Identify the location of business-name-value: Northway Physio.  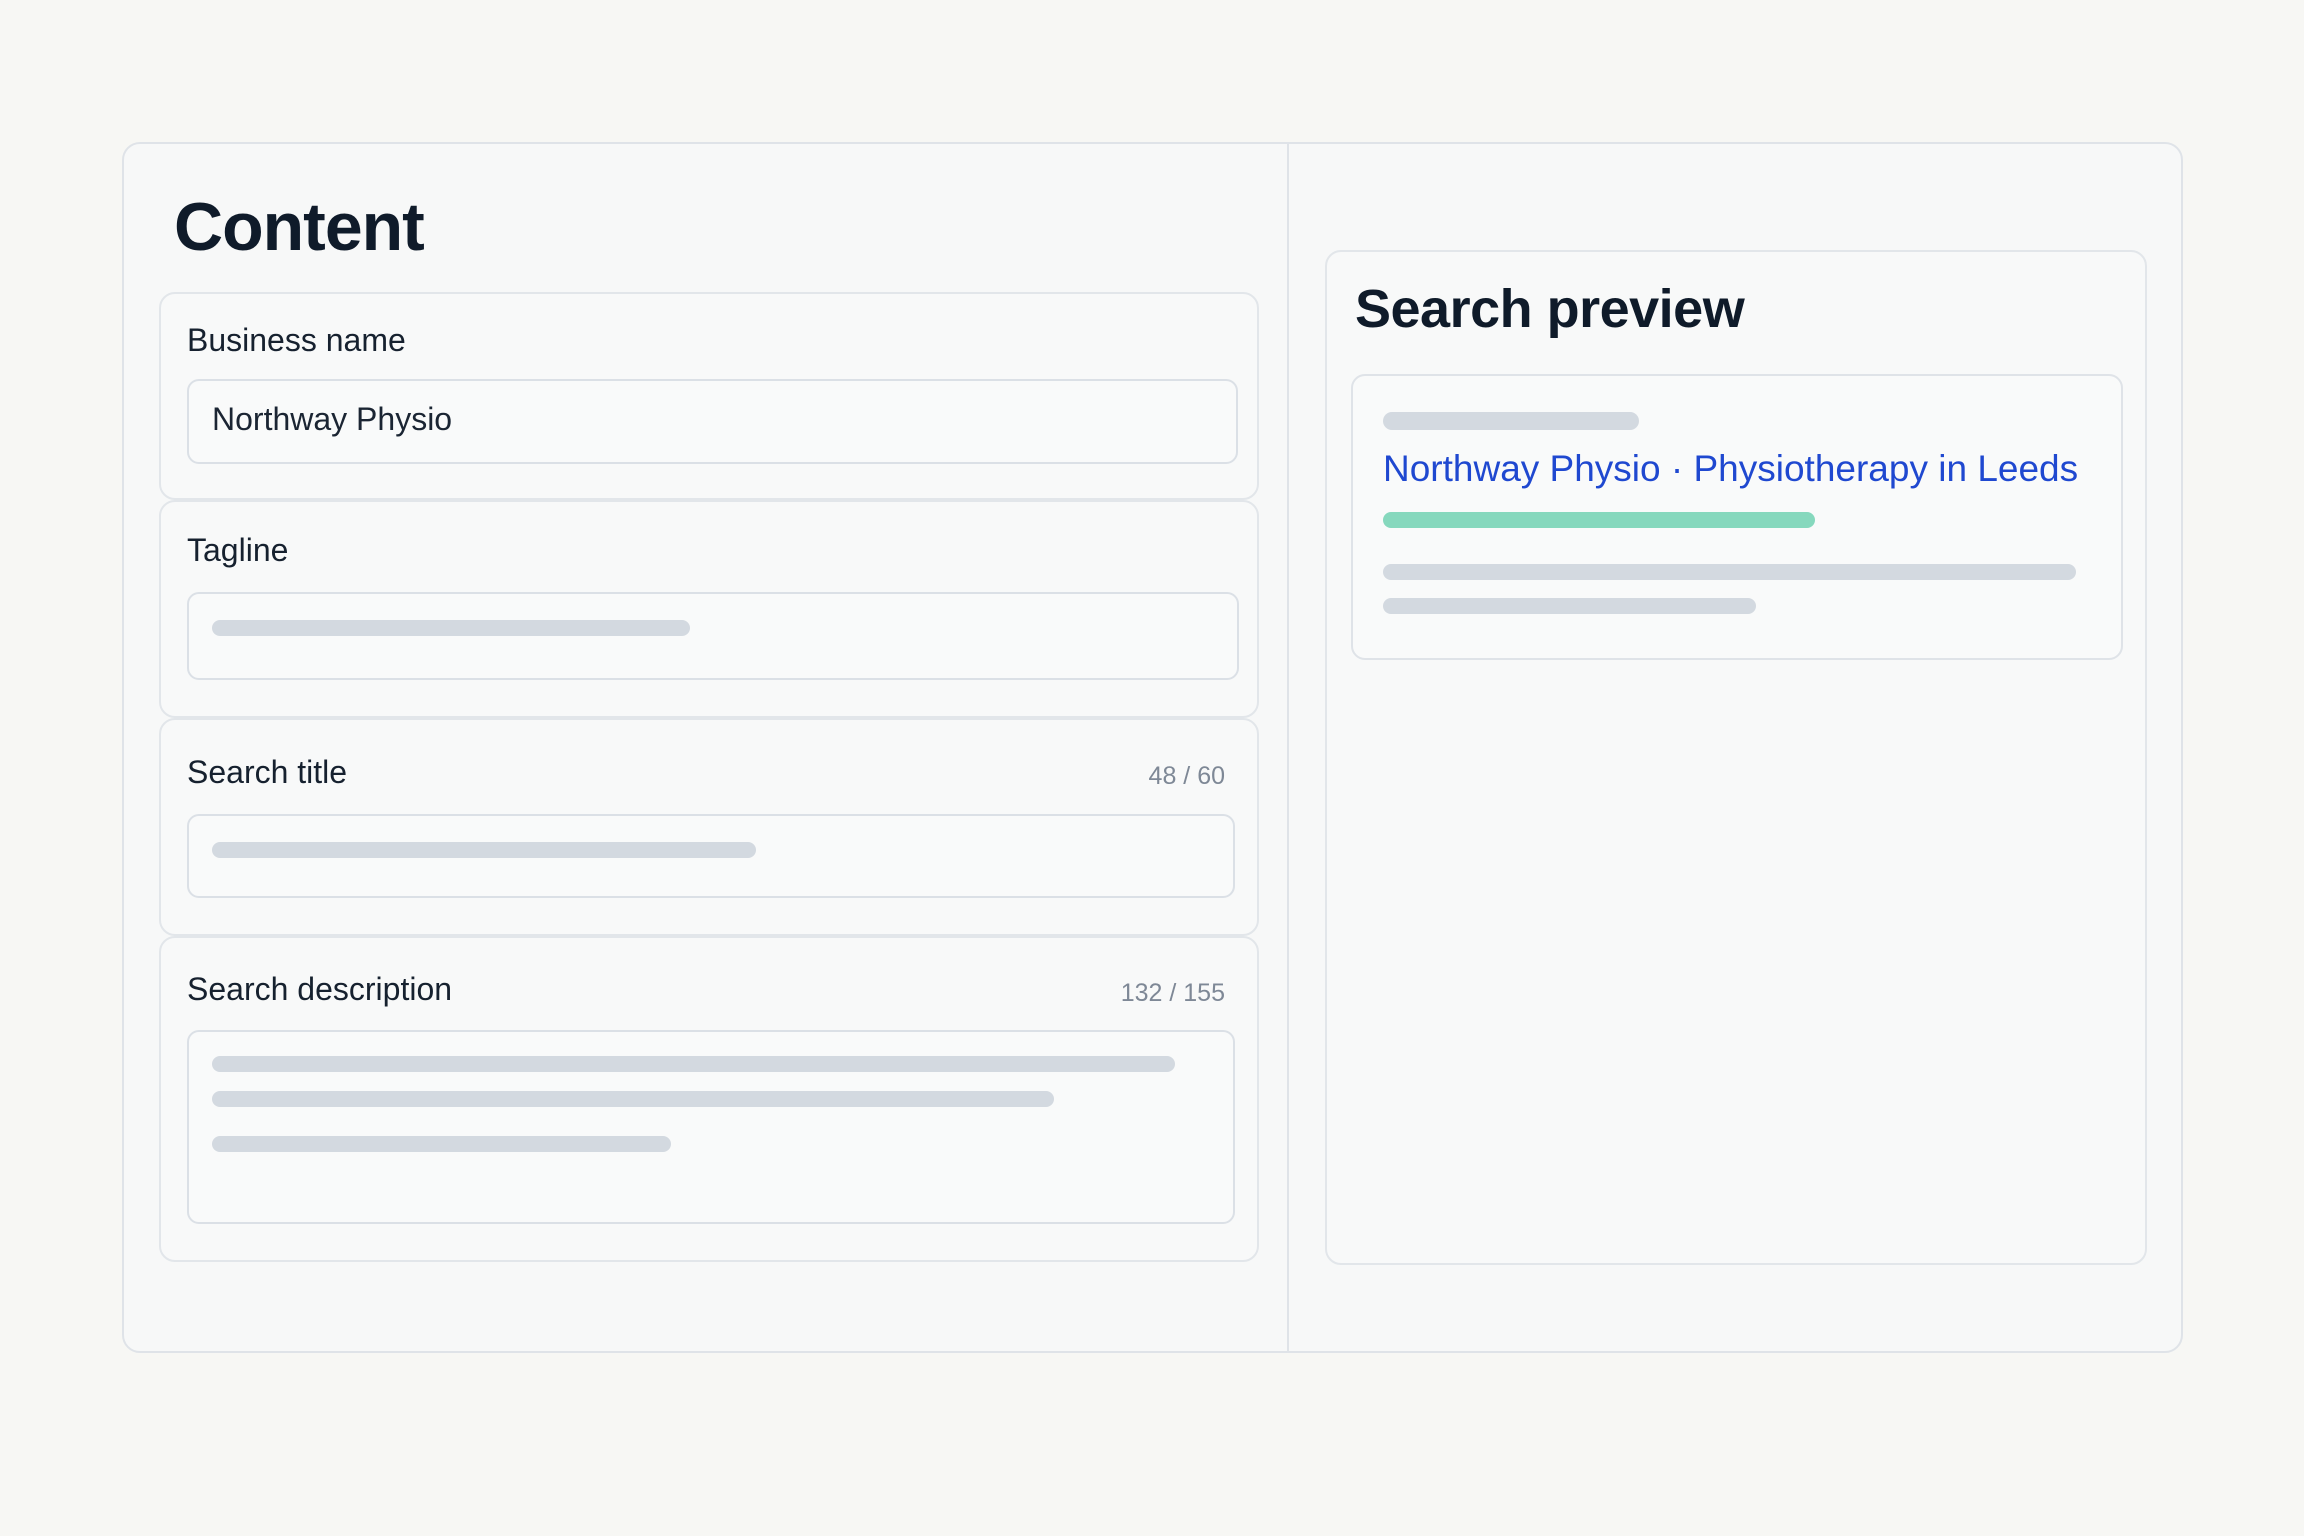
(332, 419).